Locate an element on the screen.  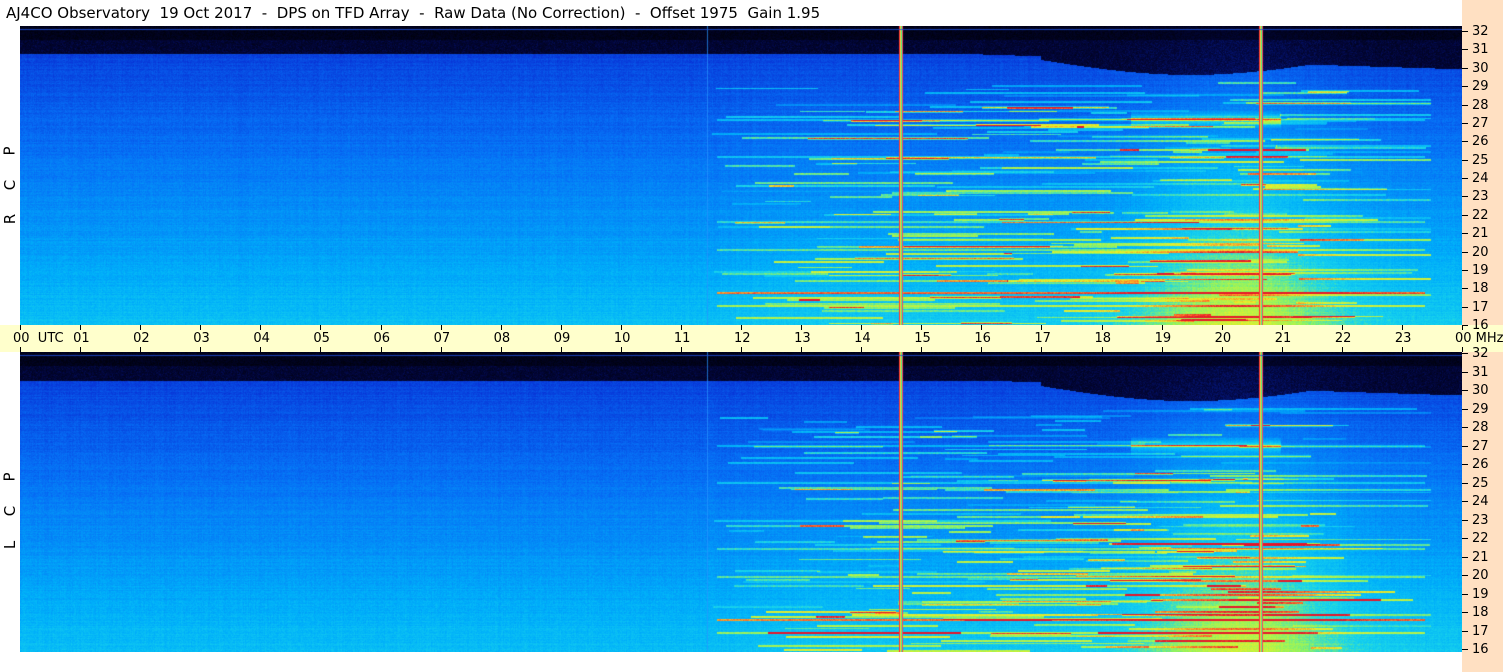
time-tick-label: 04 is located at coordinates (261, 338).